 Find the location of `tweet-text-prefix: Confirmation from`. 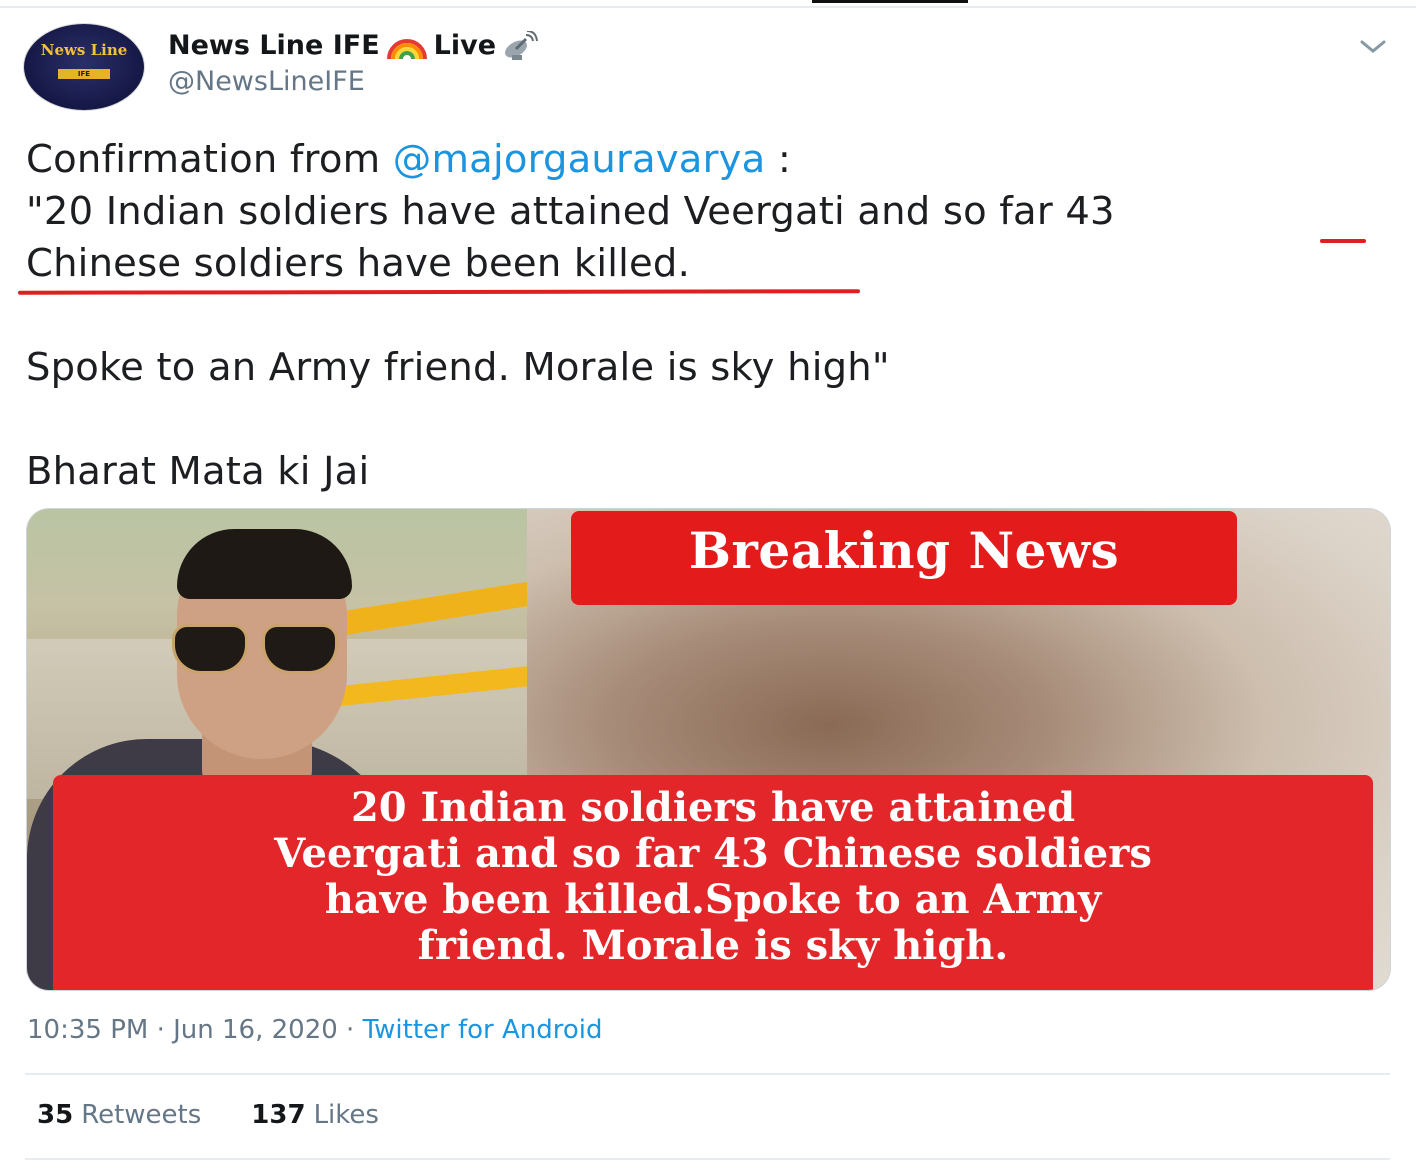

tweet-text-prefix: Confirmation from is located at coordinates (209, 159).